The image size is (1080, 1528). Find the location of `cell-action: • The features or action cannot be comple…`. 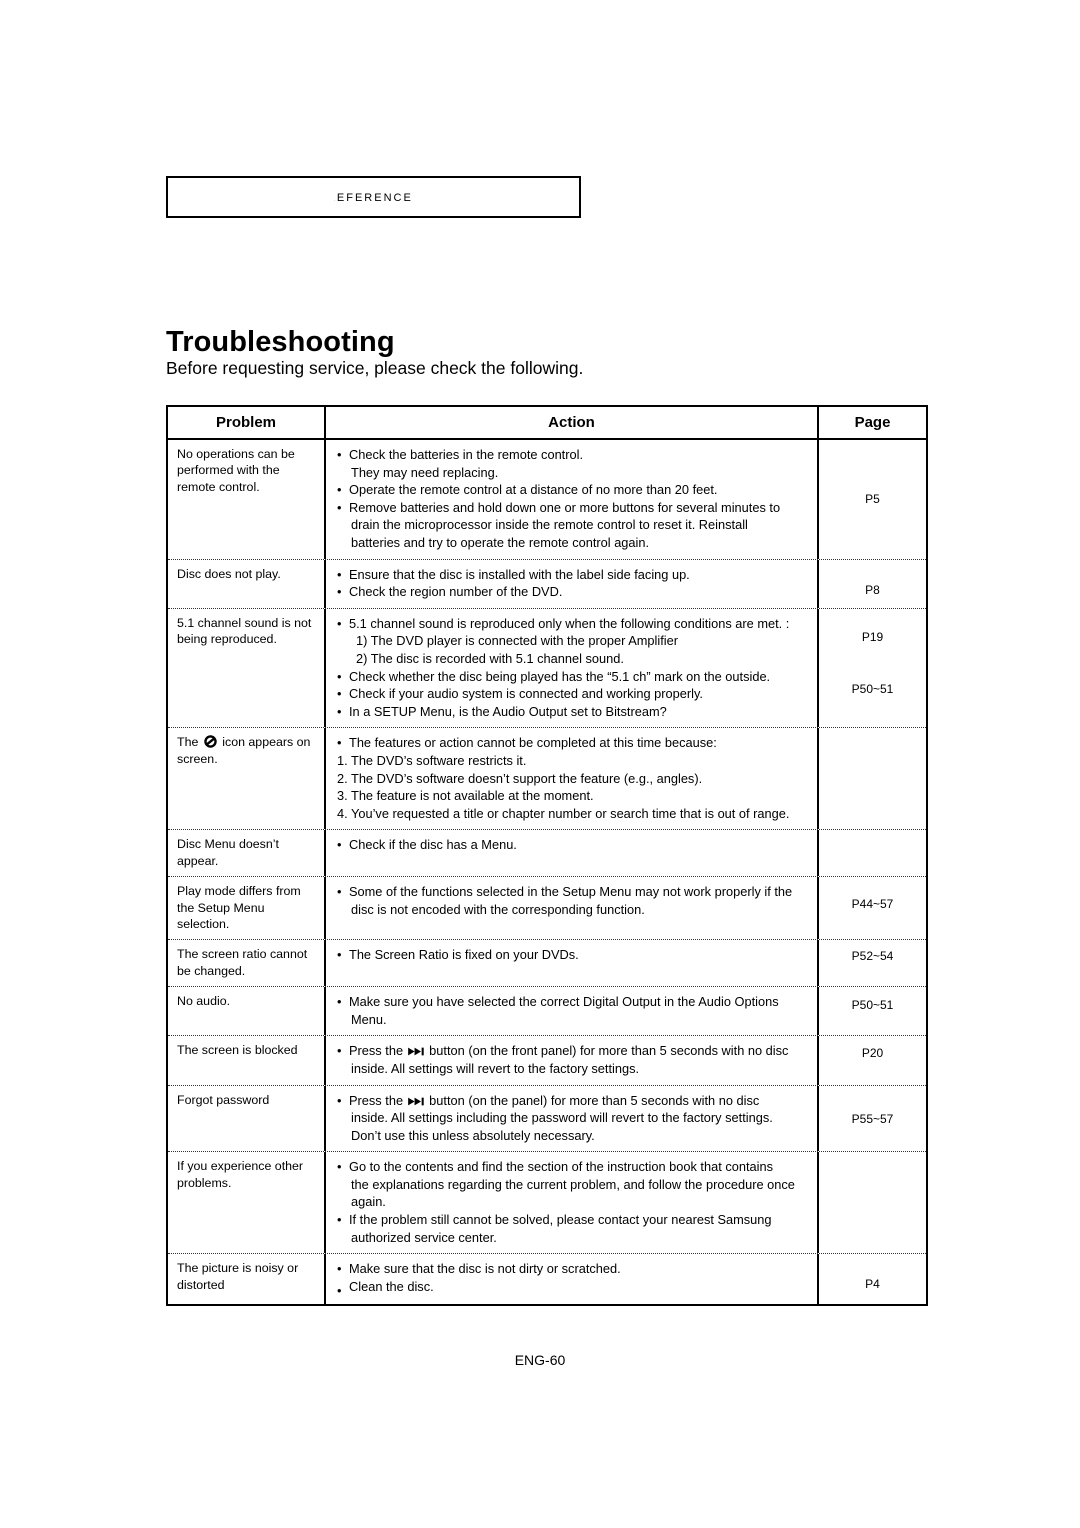

cell-action: • The features or action cannot be comple… is located at coordinates (572, 779).